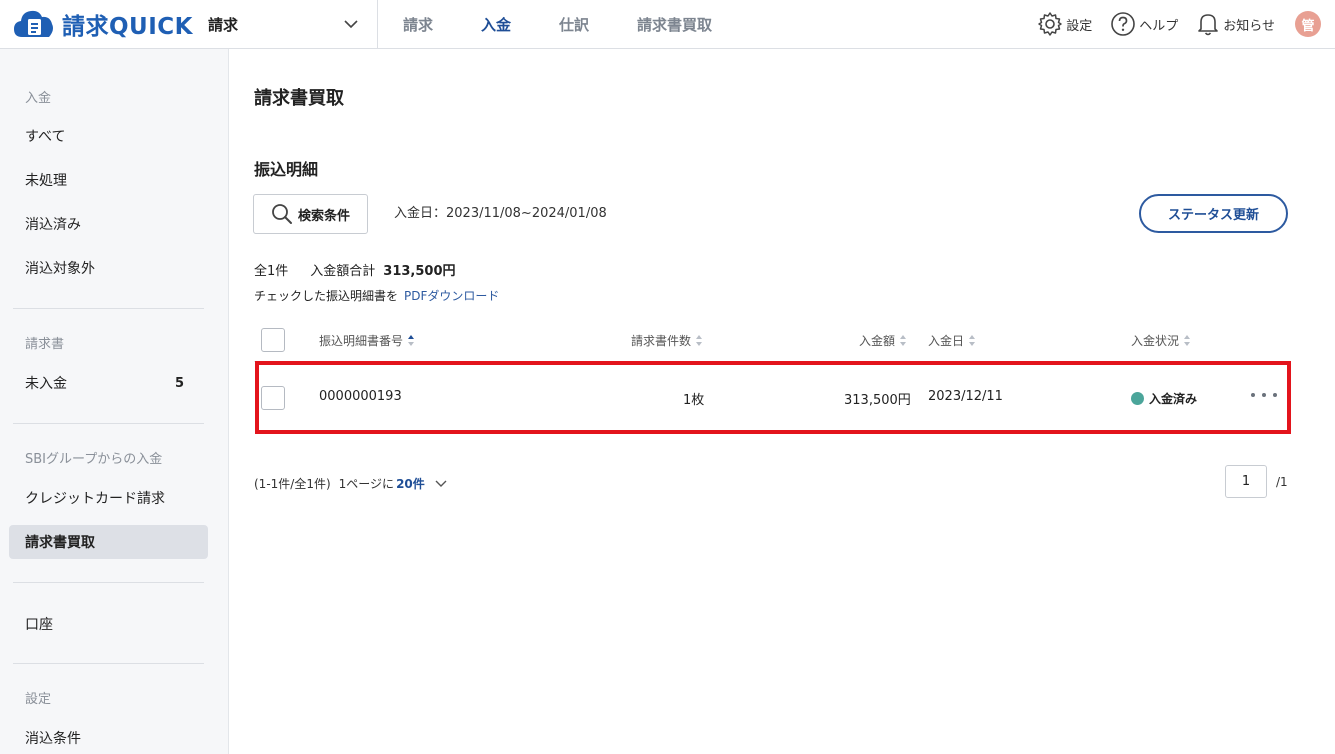  Describe the element at coordinates (108, 737) in the screenshot. I see `sidebar-item-reconcile-rules: 消込条件` at that location.